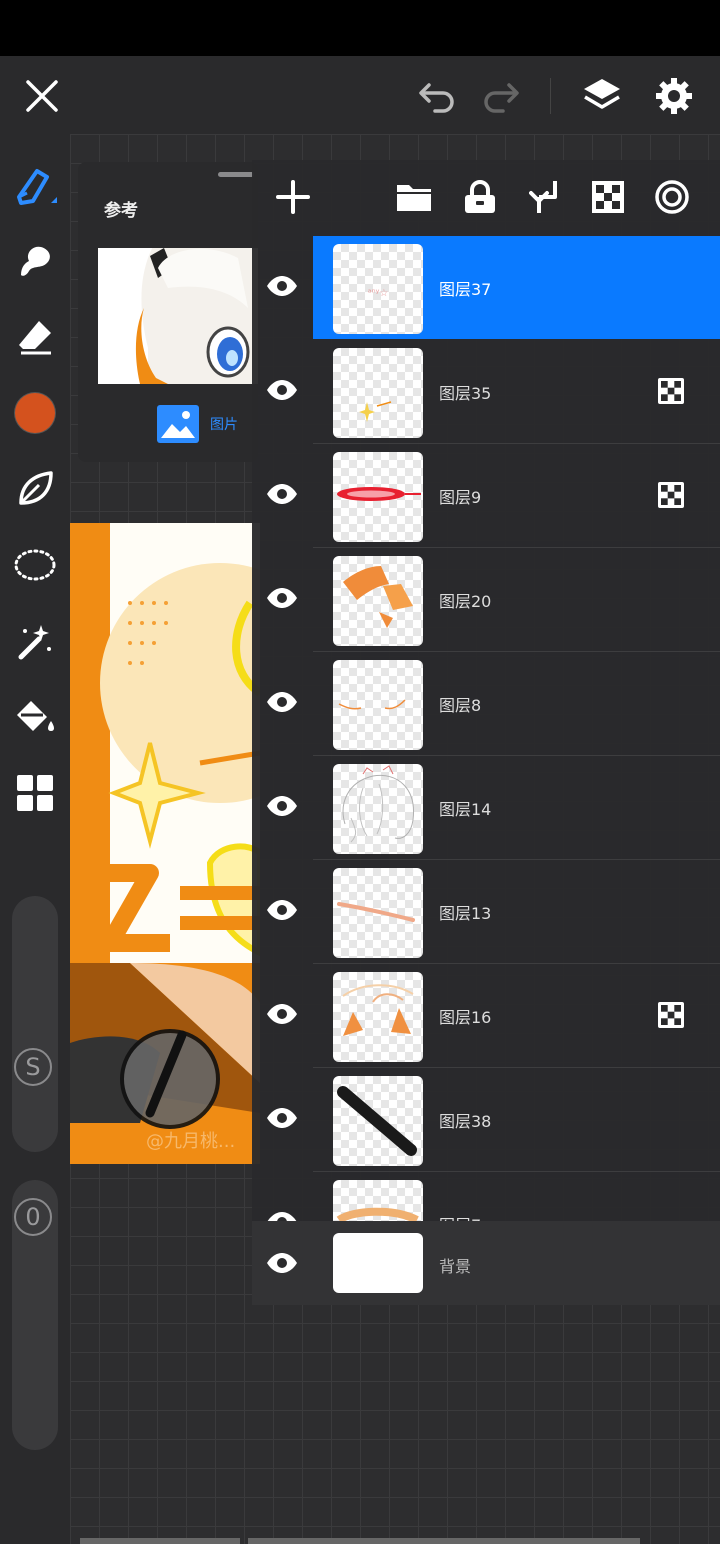 The image size is (720, 1544). Describe the element at coordinates (33, 1217) in the screenshot. I see `opacity-slider-knob: 0` at that location.